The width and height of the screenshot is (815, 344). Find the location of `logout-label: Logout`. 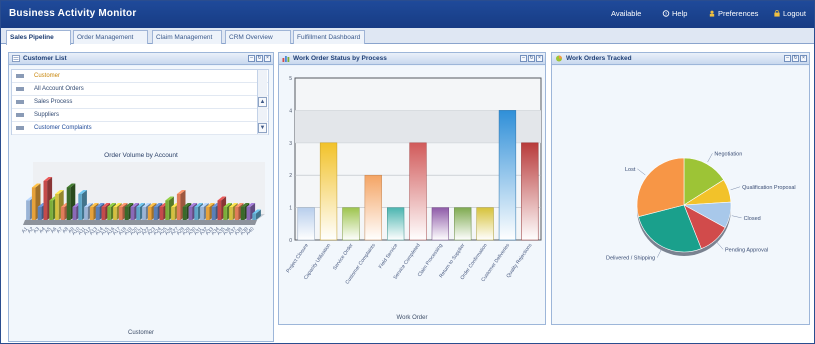

logout-label: Logout is located at coordinates (794, 13).